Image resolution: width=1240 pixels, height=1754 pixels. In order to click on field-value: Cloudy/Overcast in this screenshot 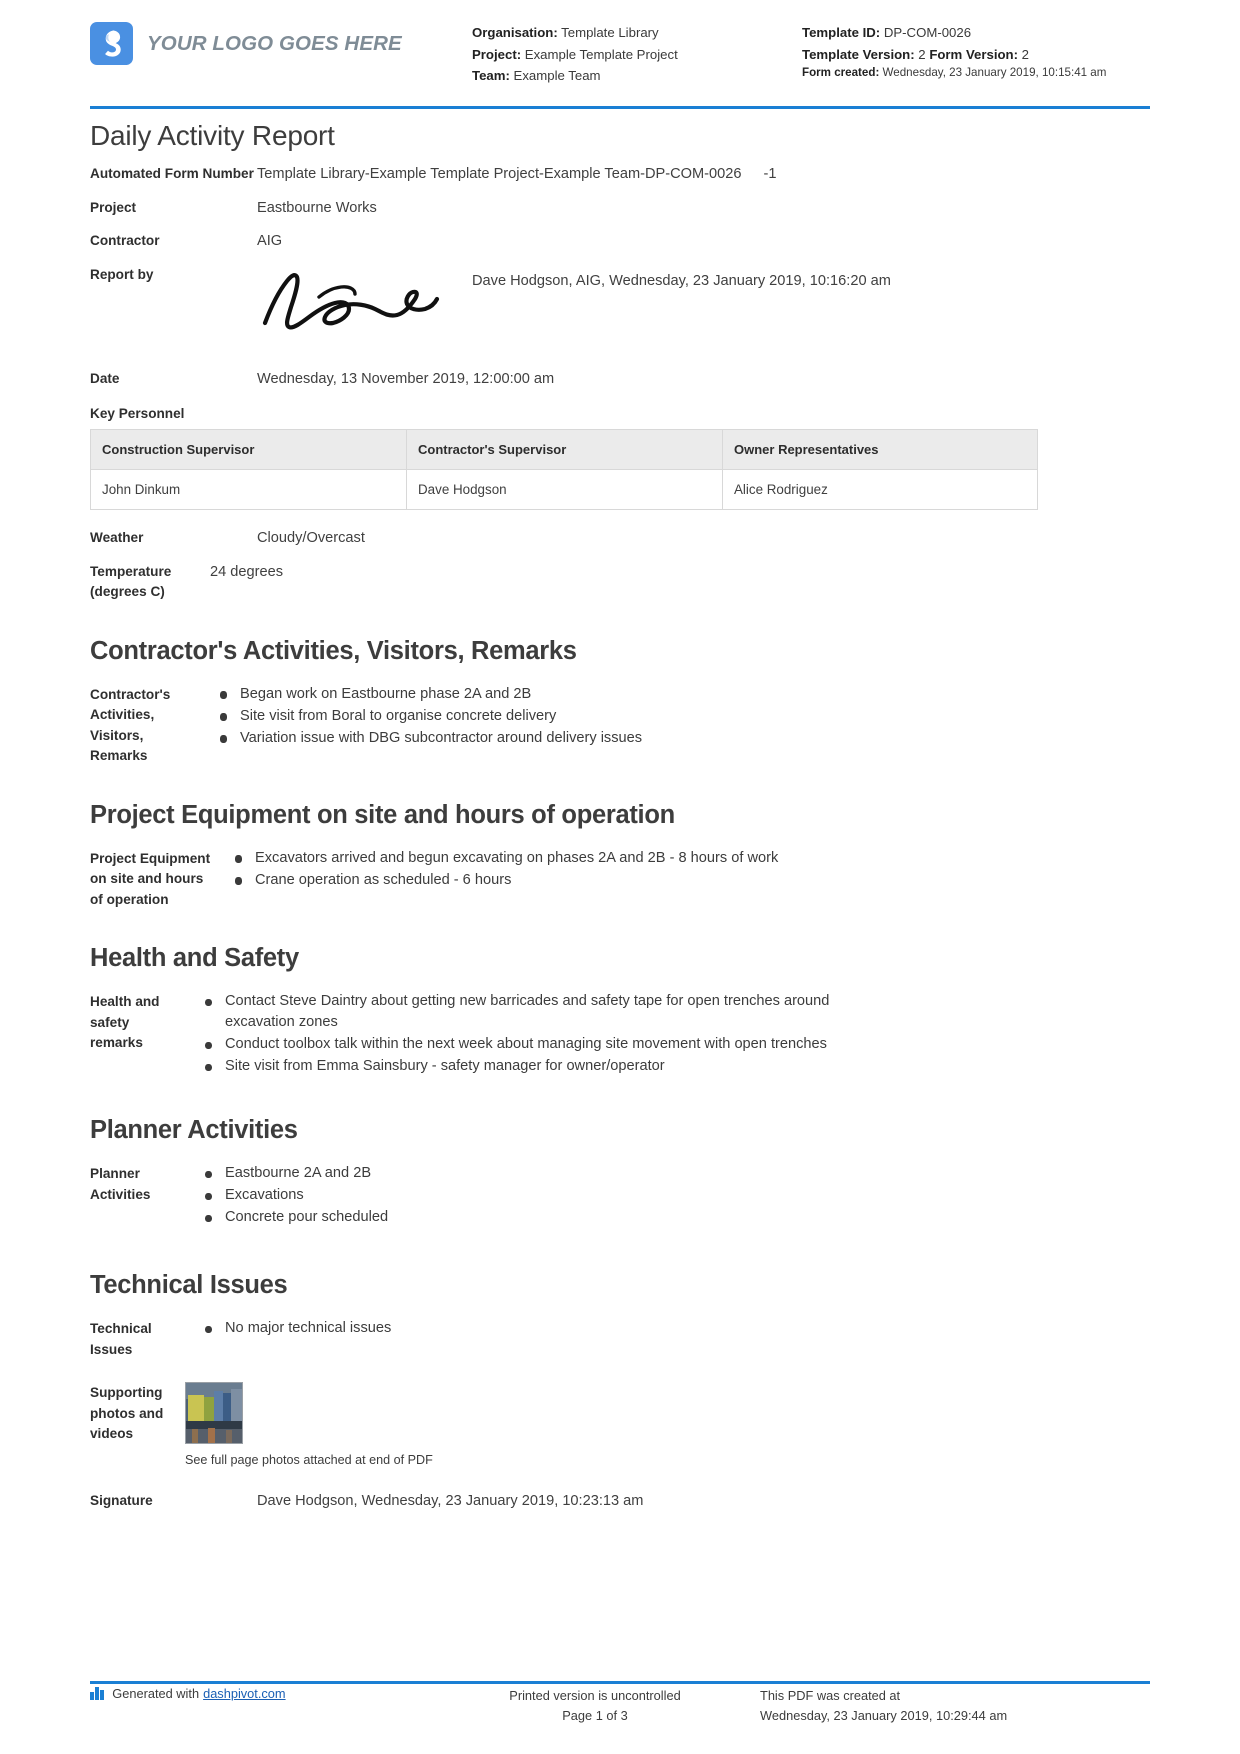, I will do `click(311, 538)`.